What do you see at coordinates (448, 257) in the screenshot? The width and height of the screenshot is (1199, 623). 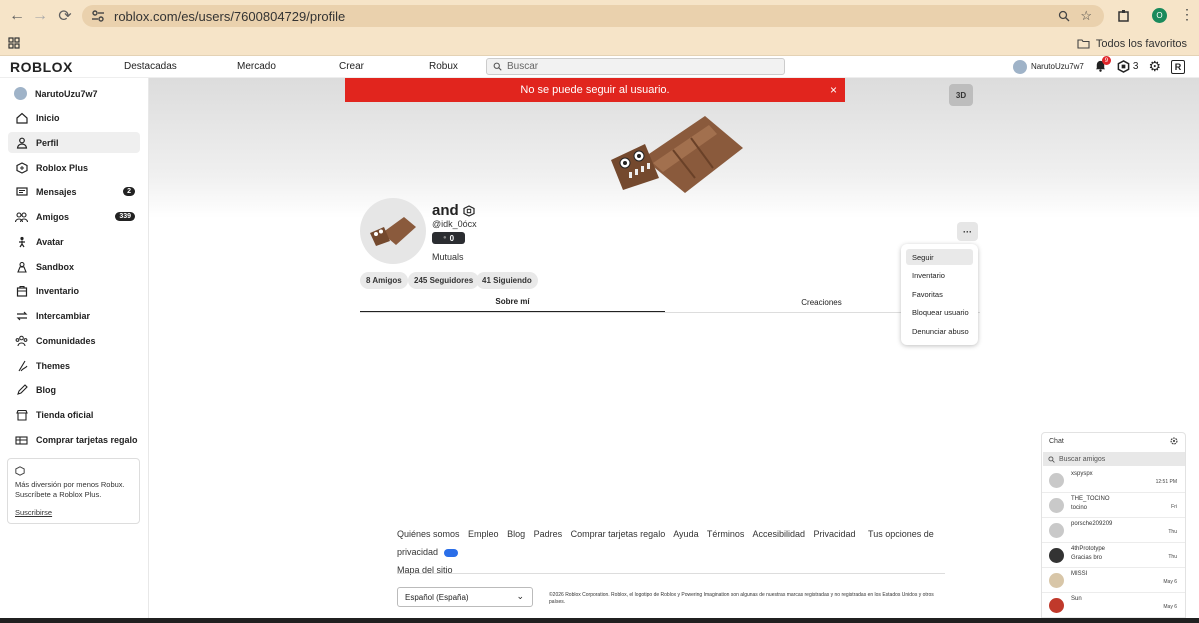 I see `mutuals-label: Mutuals` at bounding box center [448, 257].